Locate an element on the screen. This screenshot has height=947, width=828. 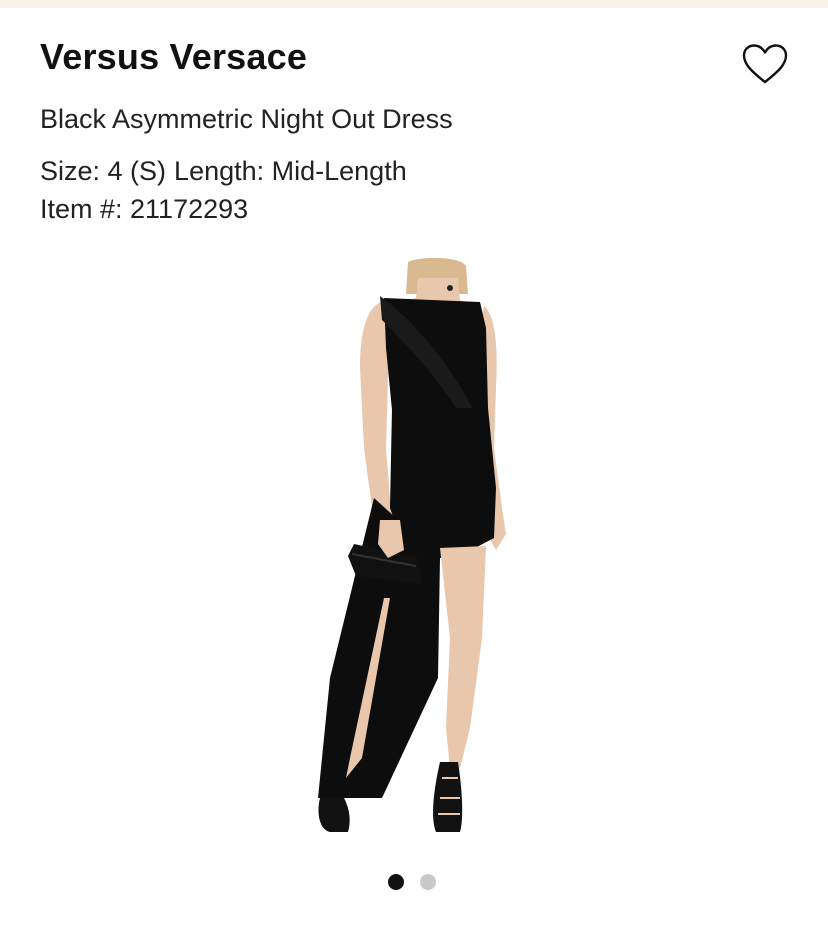
item-number: Item #: 21172293 is located at coordinates (144, 209).